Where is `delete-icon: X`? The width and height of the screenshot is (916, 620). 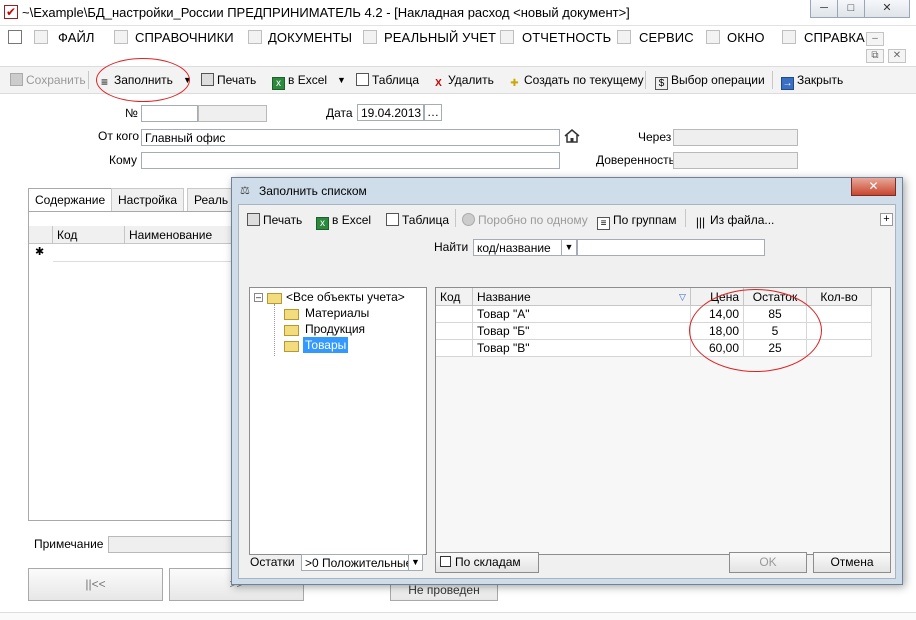 delete-icon: X is located at coordinates (438, 83).